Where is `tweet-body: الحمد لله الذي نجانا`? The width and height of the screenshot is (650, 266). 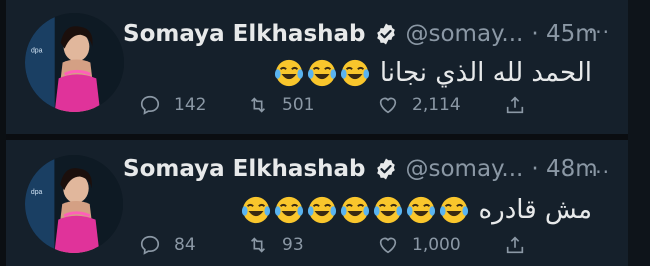 tweet-body: الحمد لله الذي نجانا is located at coordinates (433, 73).